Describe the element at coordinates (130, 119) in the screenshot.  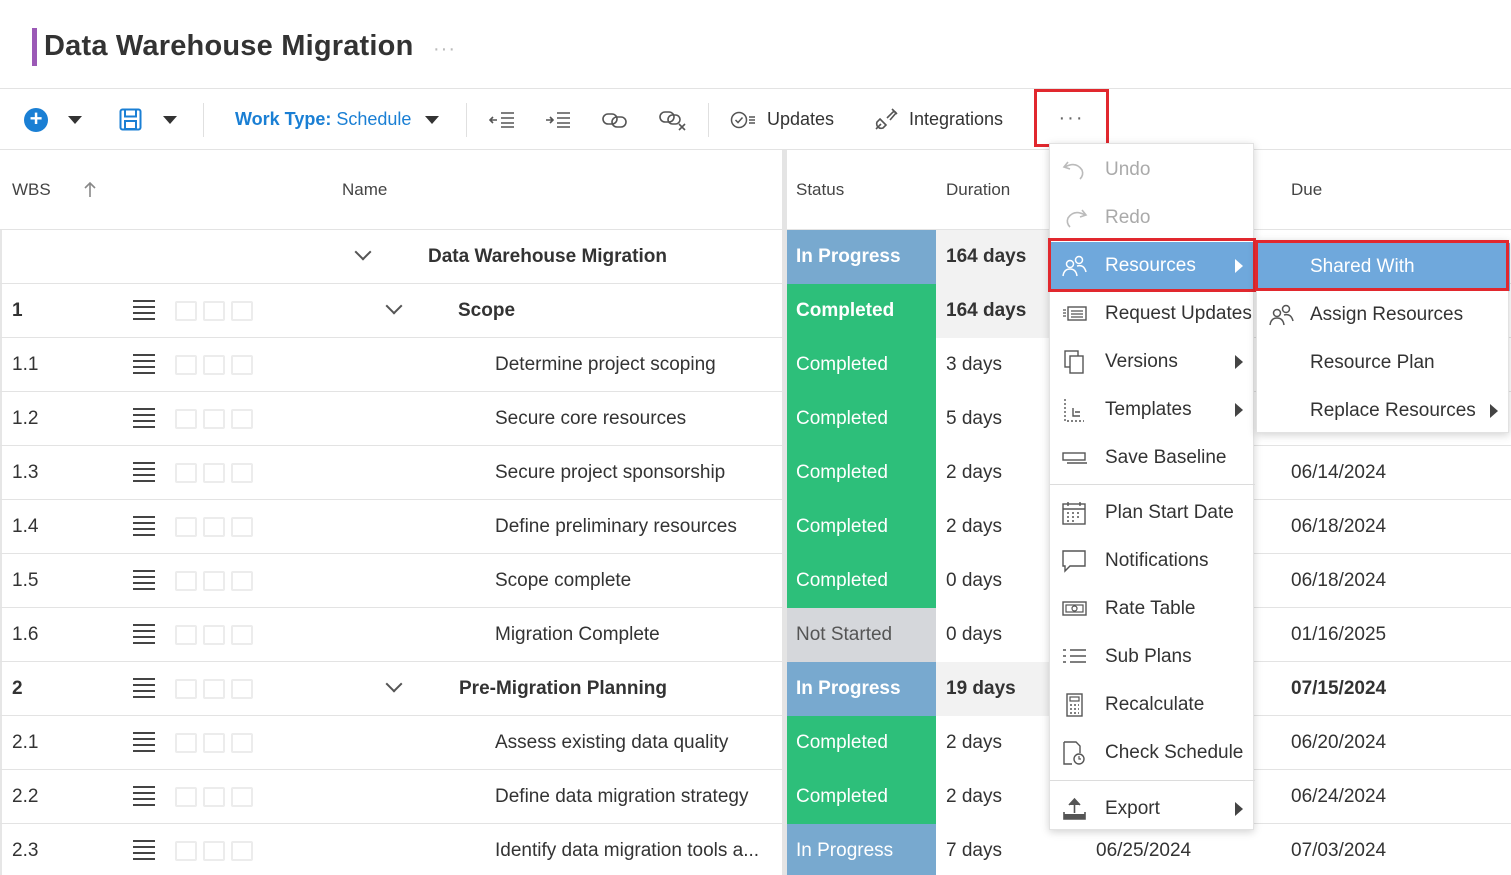
I see `save-button` at that location.